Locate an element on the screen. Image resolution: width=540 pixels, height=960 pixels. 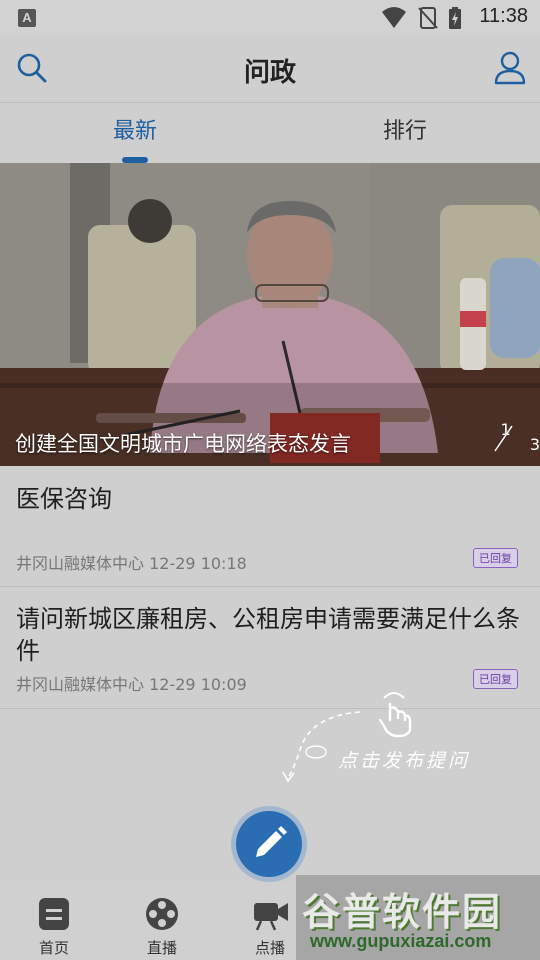
tab-bar: 最新 排行 is located at coordinates (270, 133).